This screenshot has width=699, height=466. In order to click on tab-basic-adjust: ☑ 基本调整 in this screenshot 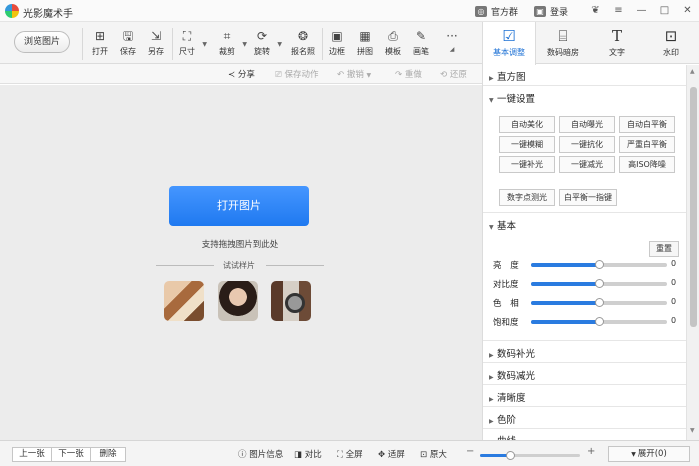, I will do `click(509, 43)`.